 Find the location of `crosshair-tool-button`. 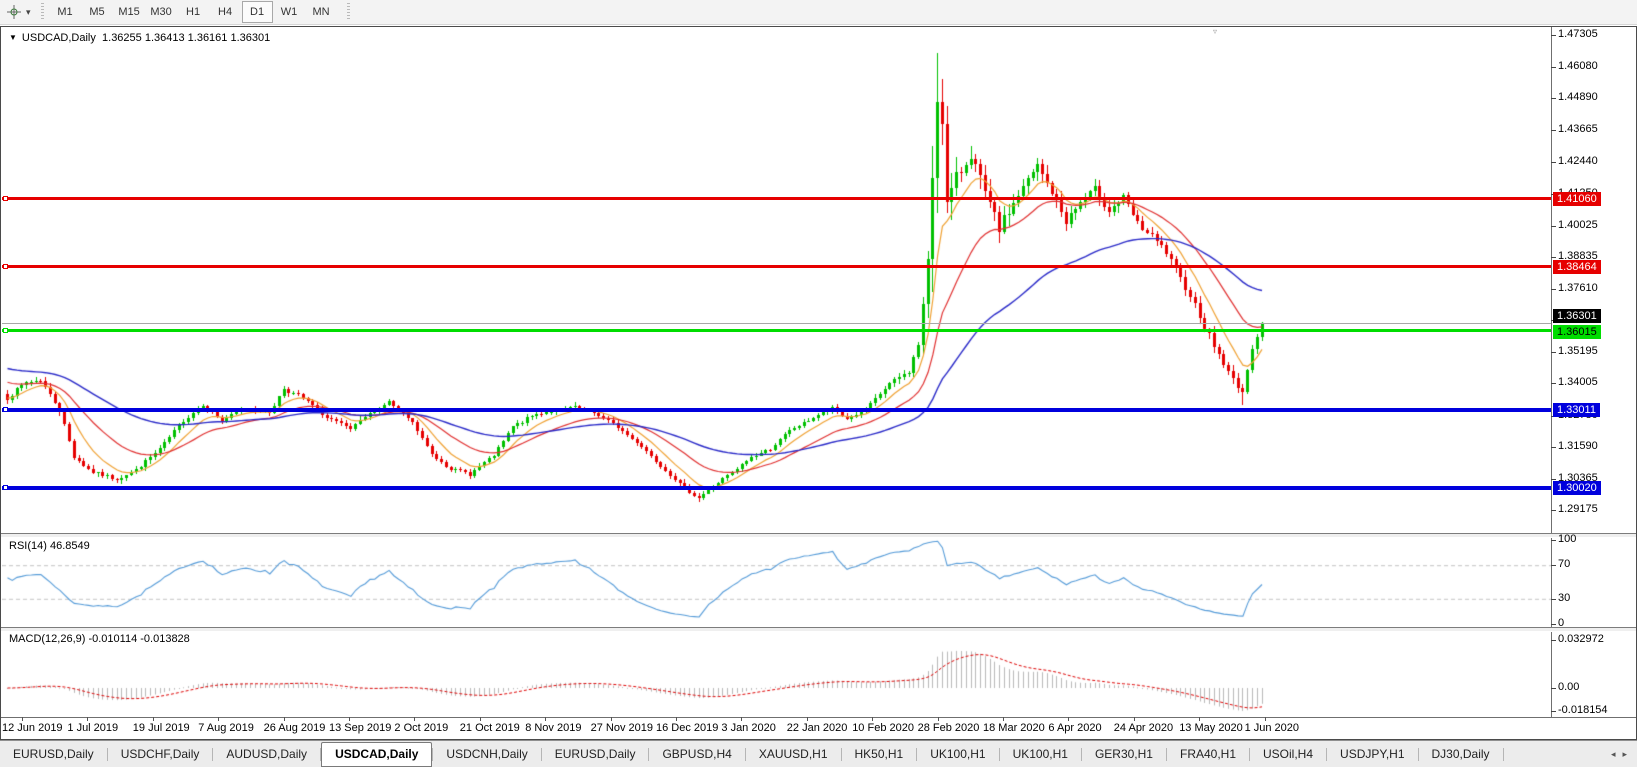

crosshair-tool-button is located at coordinates (12, 12).